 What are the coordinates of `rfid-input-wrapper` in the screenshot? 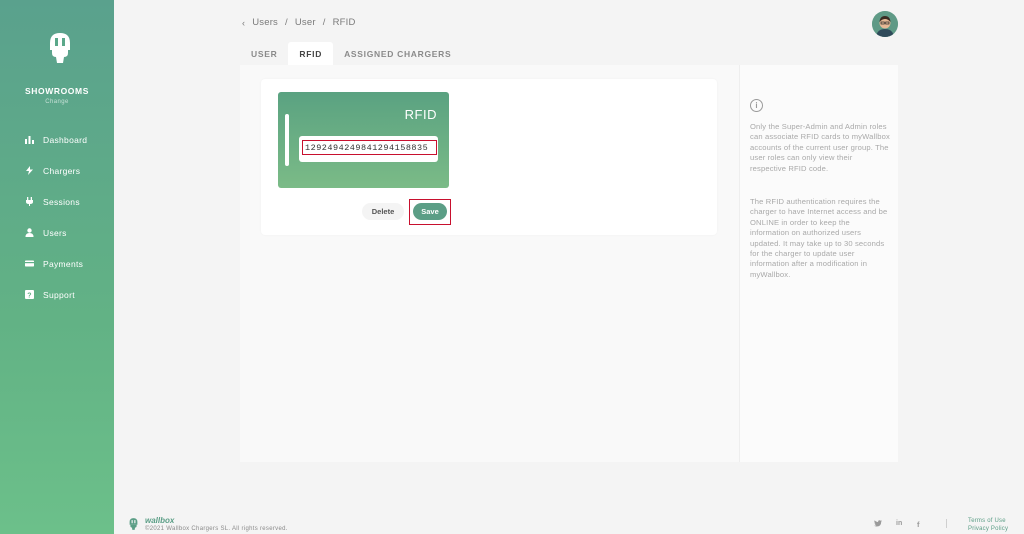 It's located at (368, 149).